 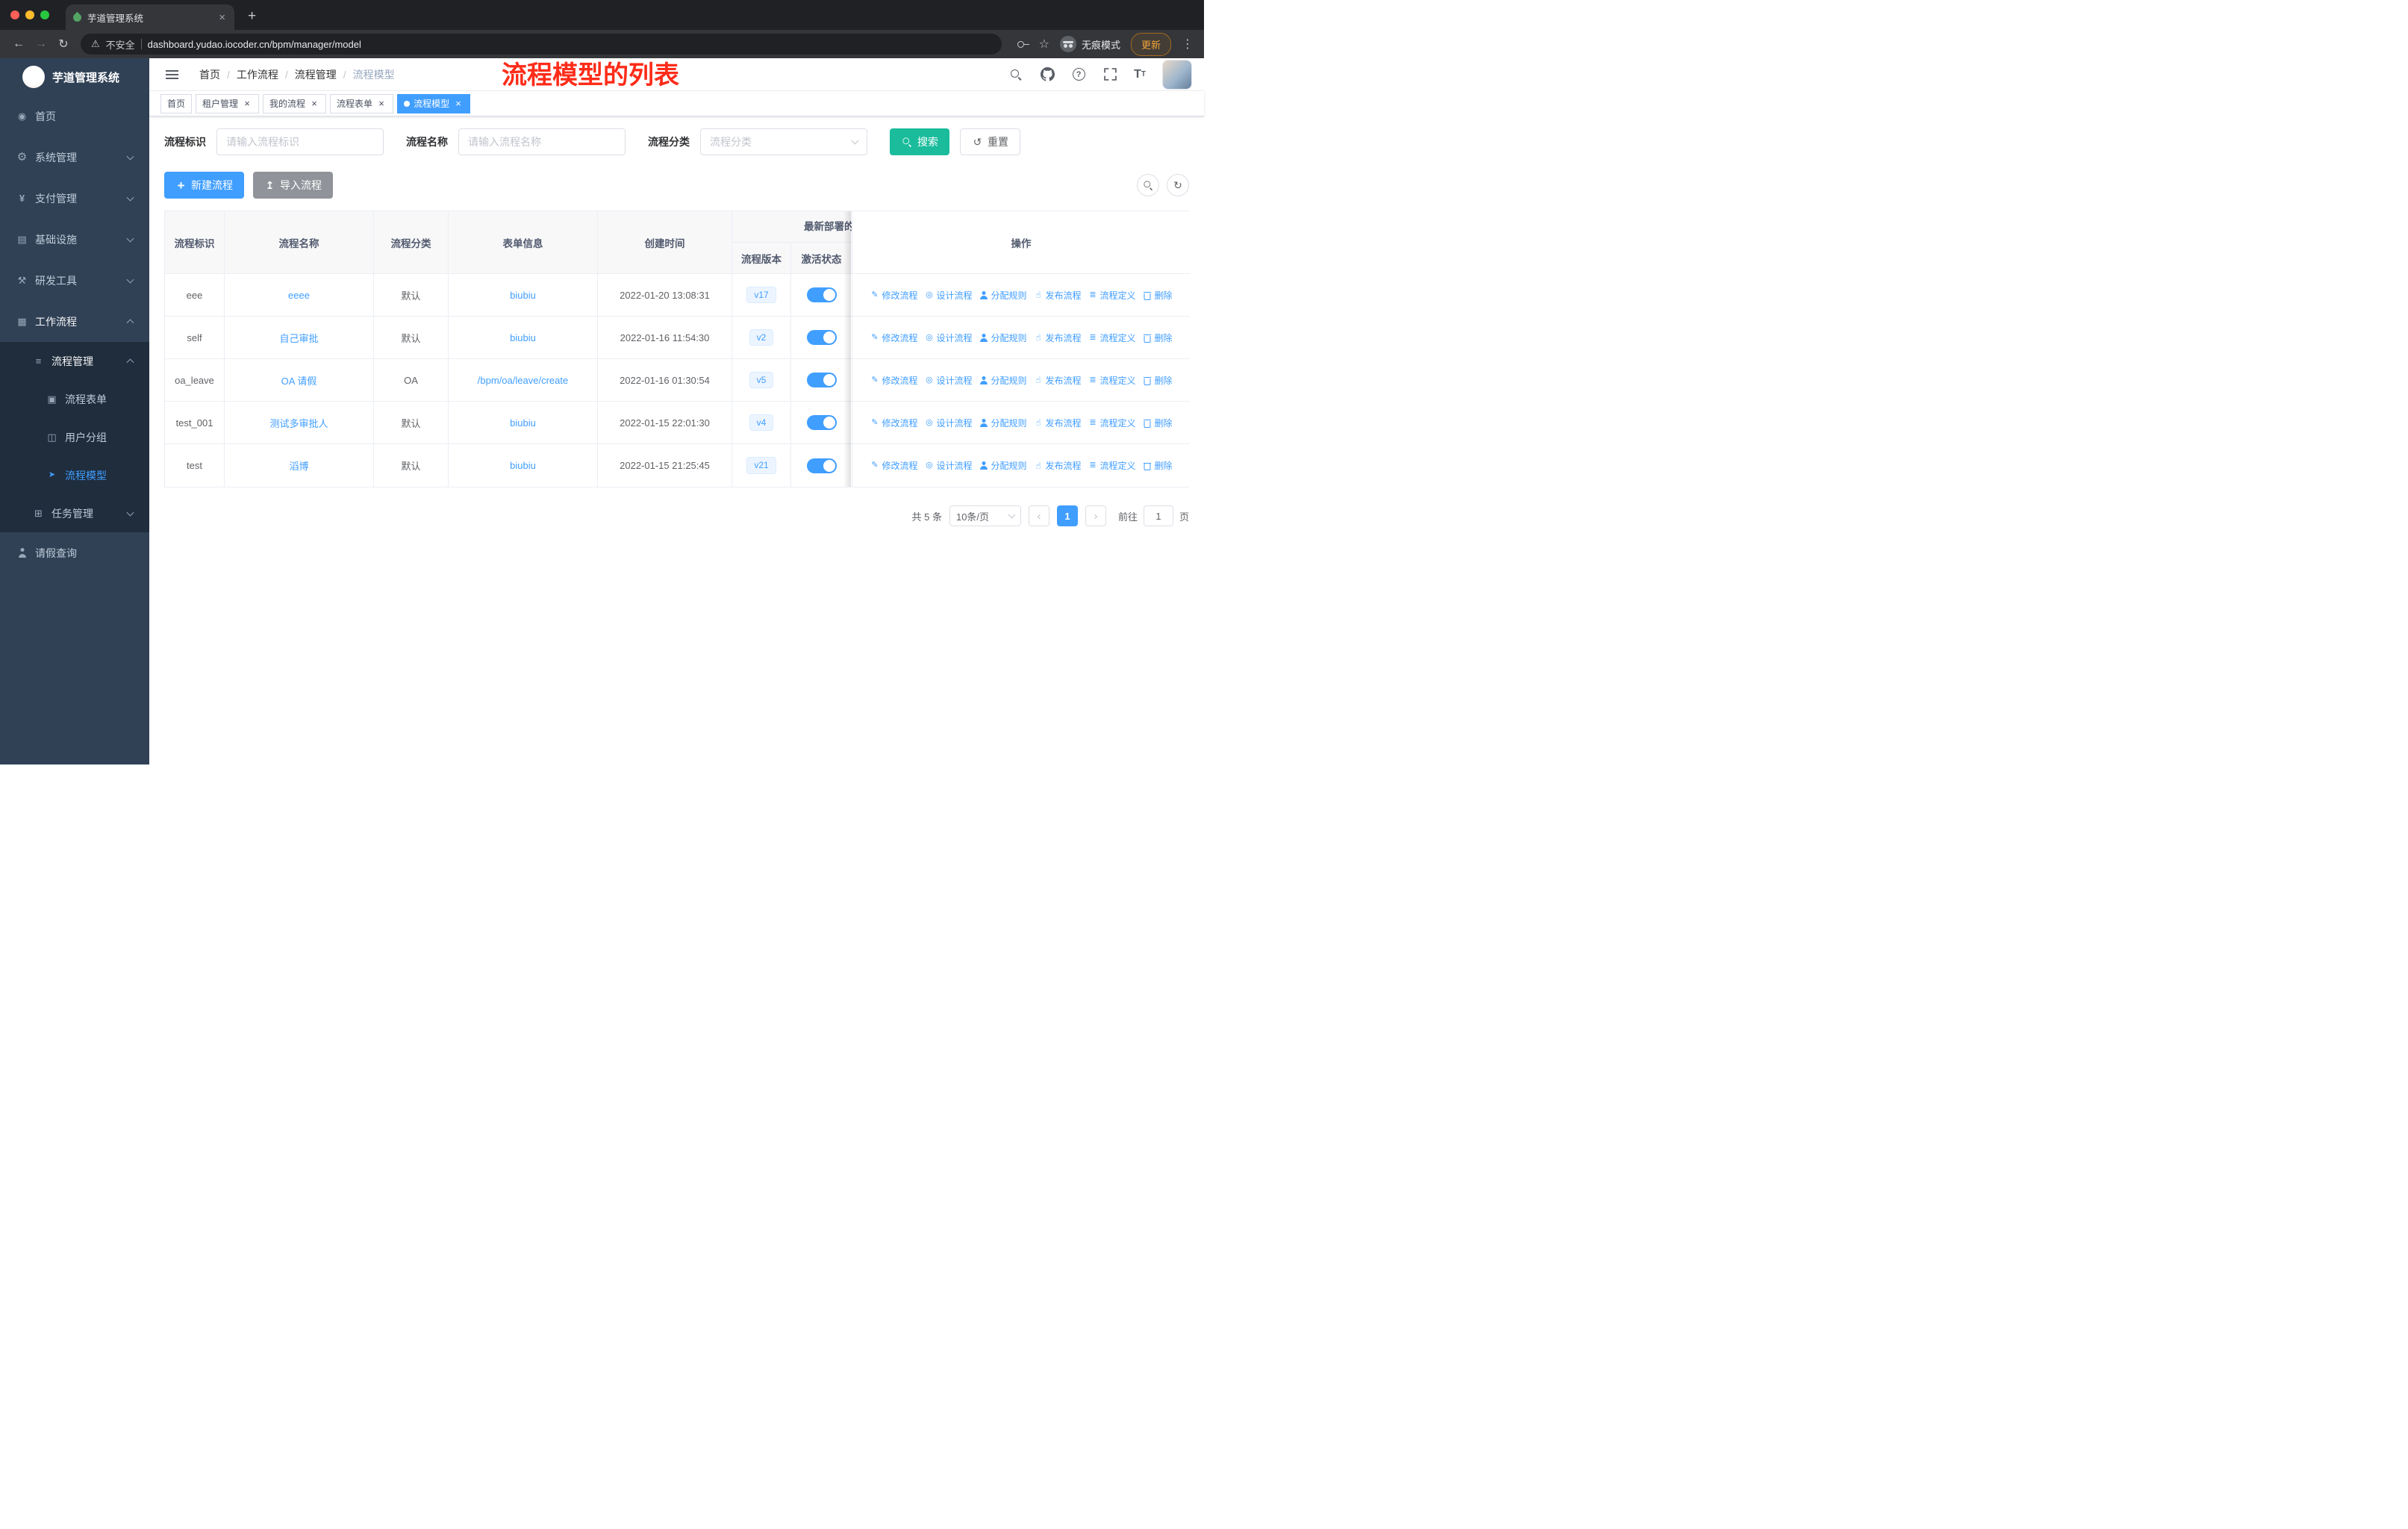 What do you see at coordinates (761, 380) in the screenshot?
I see `version-badge: v5` at bounding box center [761, 380].